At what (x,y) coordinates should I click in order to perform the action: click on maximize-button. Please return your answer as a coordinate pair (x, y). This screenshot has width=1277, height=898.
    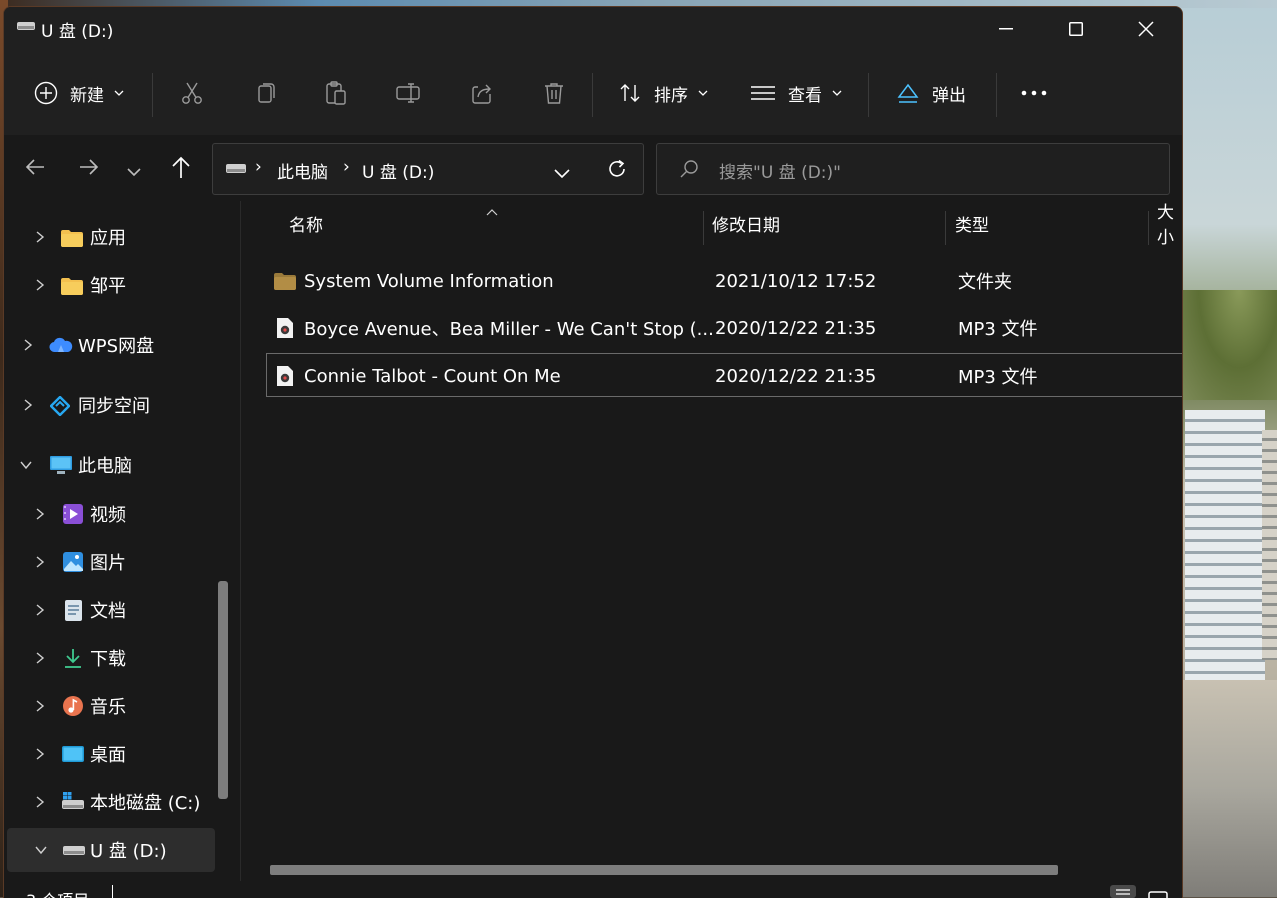
    Looking at the image, I should click on (1076, 29).